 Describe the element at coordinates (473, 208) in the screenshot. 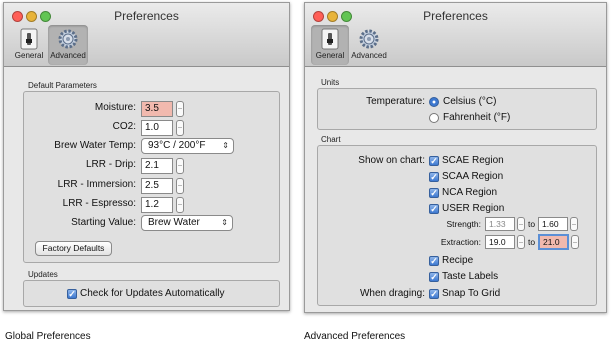

I see `user-region-label: USER Region` at that location.